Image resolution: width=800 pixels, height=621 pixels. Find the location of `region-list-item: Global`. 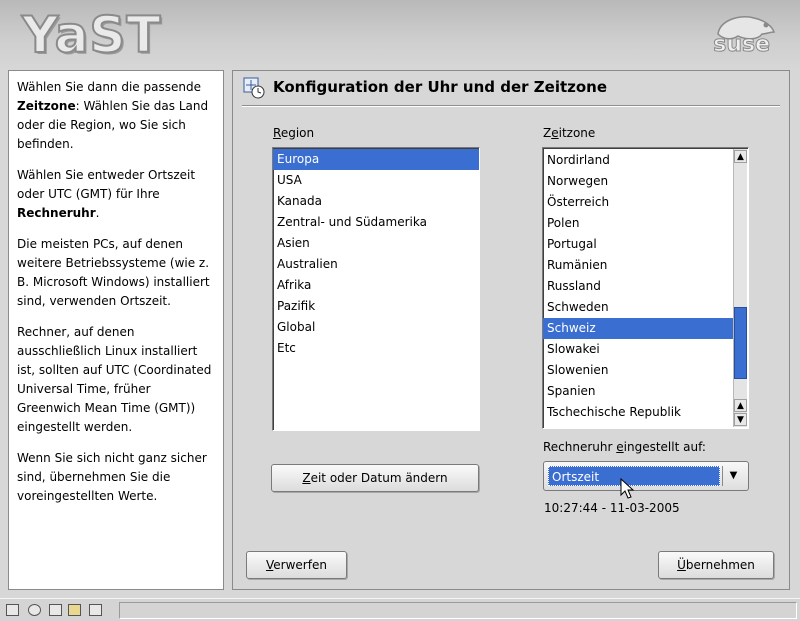

region-list-item: Global is located at coordinates (376, 327).